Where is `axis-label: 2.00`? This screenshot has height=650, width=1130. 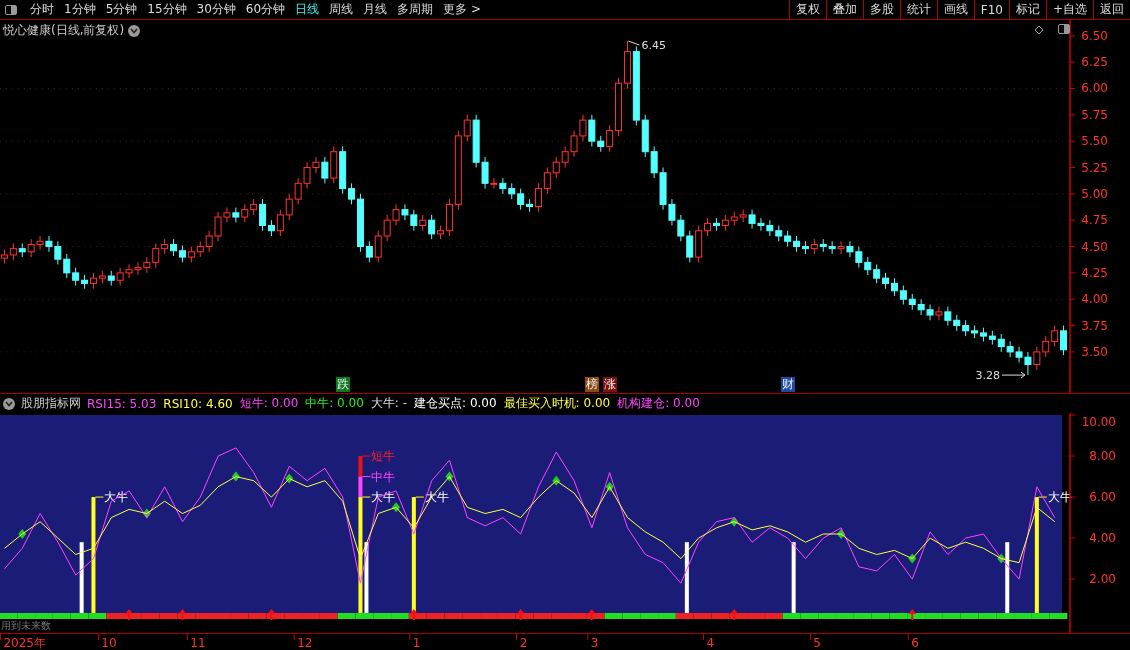
axis-label: 2.00 is located at coordinates (1102, 579).